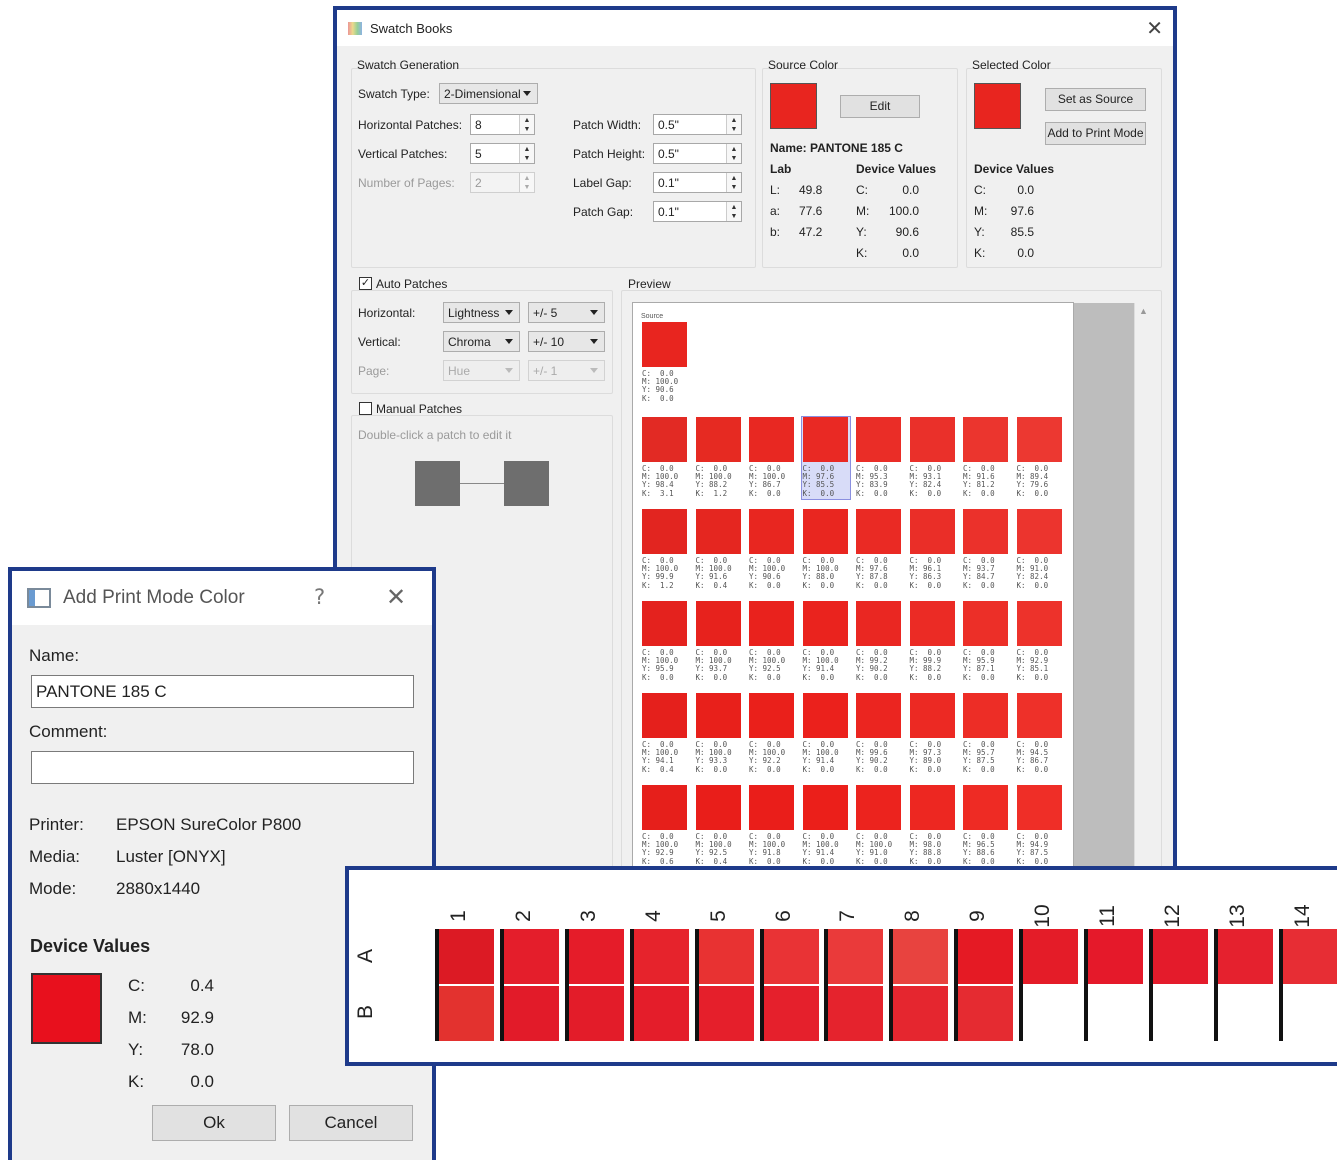 This screenshot has width=1337, height=1160. What do you see at coordinates (665, 642) in the screenshot?
I see `preview-patch: C: 0.0 M: 100.0 Y: 95.9 K: 0.0` at bounding box center [665, 642].